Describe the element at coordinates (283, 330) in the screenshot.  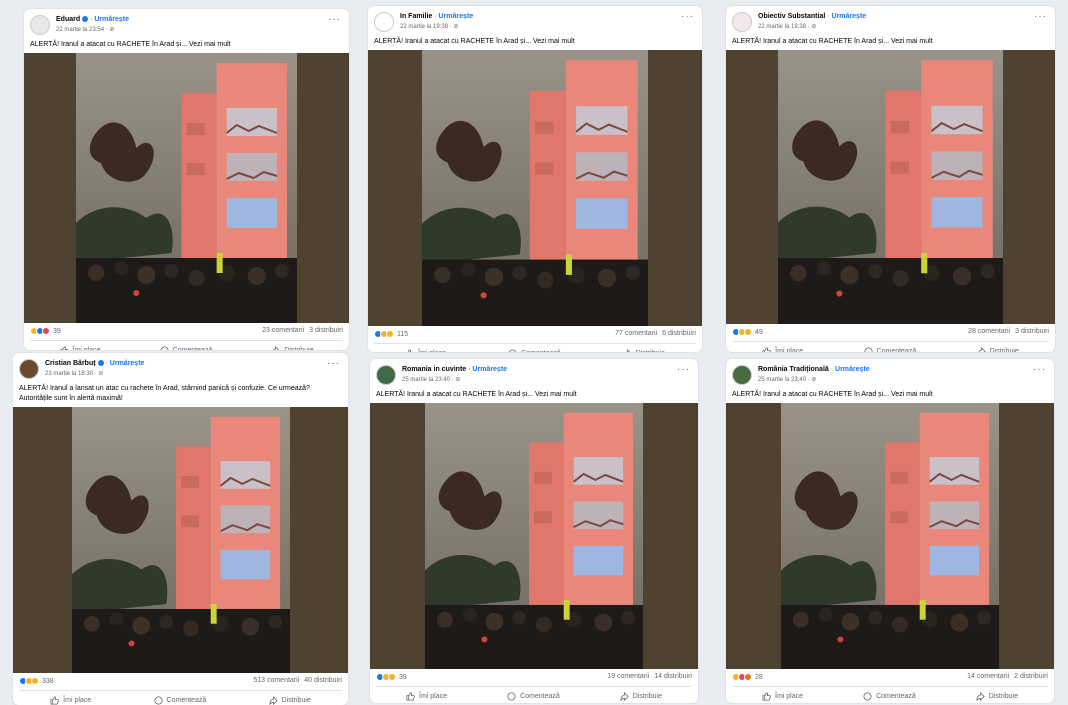
I see `comments-count: 23 comentarii` at that location.